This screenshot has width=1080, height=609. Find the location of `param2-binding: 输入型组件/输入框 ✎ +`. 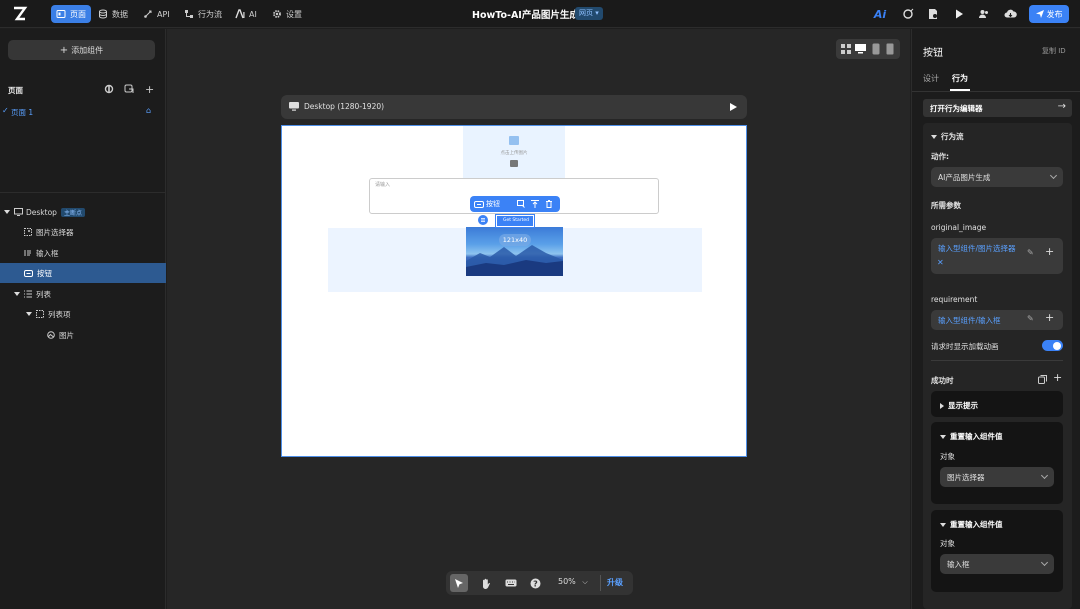

param2-binding: 输入型组件/输入框 ✎ + is located at coordinates (997, 320).